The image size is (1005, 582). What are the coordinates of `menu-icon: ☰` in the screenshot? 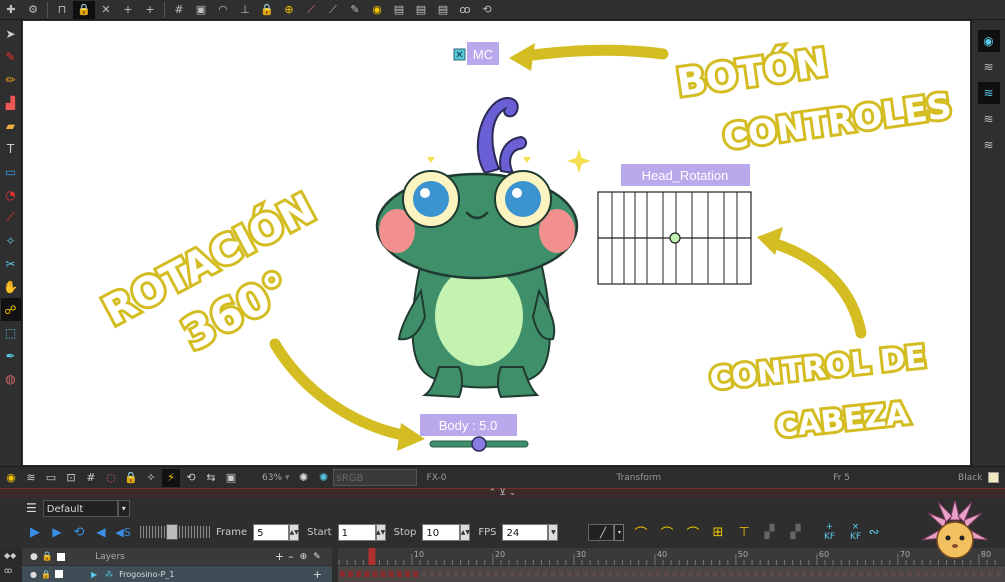 It's located at (31, 508).